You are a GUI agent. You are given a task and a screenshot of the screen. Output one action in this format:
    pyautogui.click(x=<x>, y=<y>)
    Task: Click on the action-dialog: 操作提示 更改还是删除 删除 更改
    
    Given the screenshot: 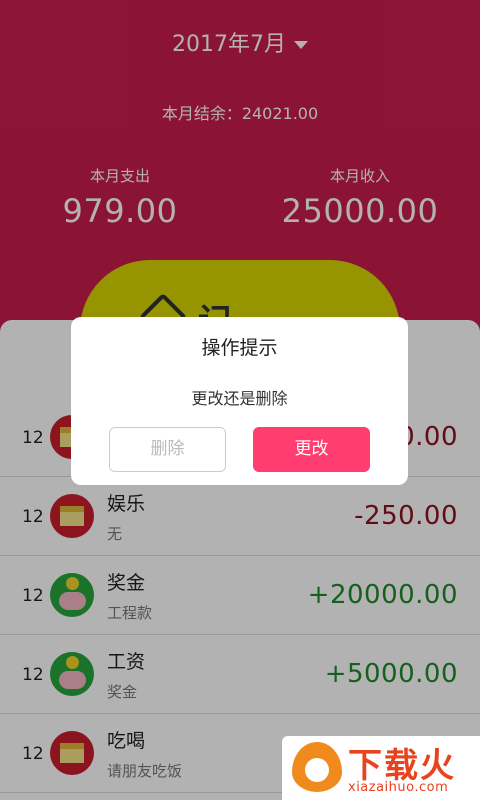 What is the action you would take?
    pyautogui.click(x=239, y=401)
    